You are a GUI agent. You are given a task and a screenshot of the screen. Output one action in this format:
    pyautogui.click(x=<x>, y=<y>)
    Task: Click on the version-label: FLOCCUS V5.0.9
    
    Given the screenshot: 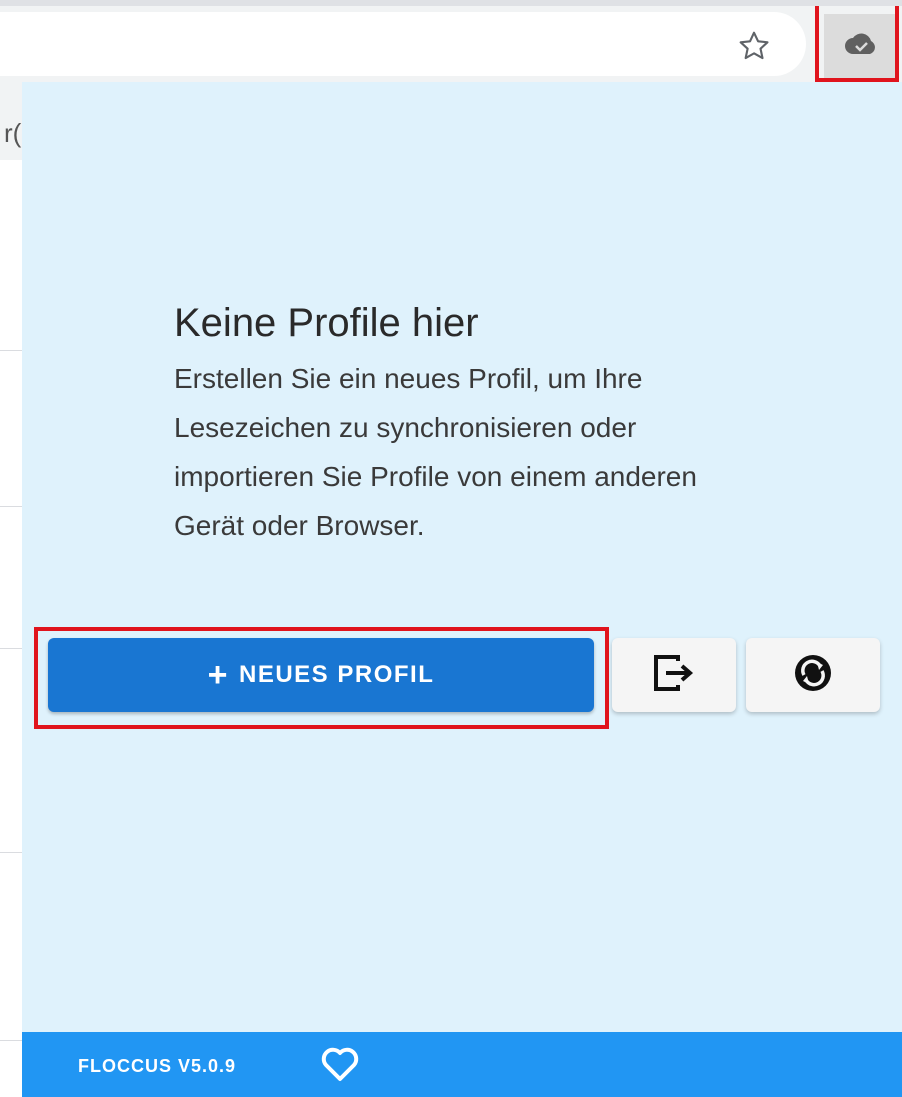 What is the action you would take?
    pyautogui.click(x=157, y=1066)
    